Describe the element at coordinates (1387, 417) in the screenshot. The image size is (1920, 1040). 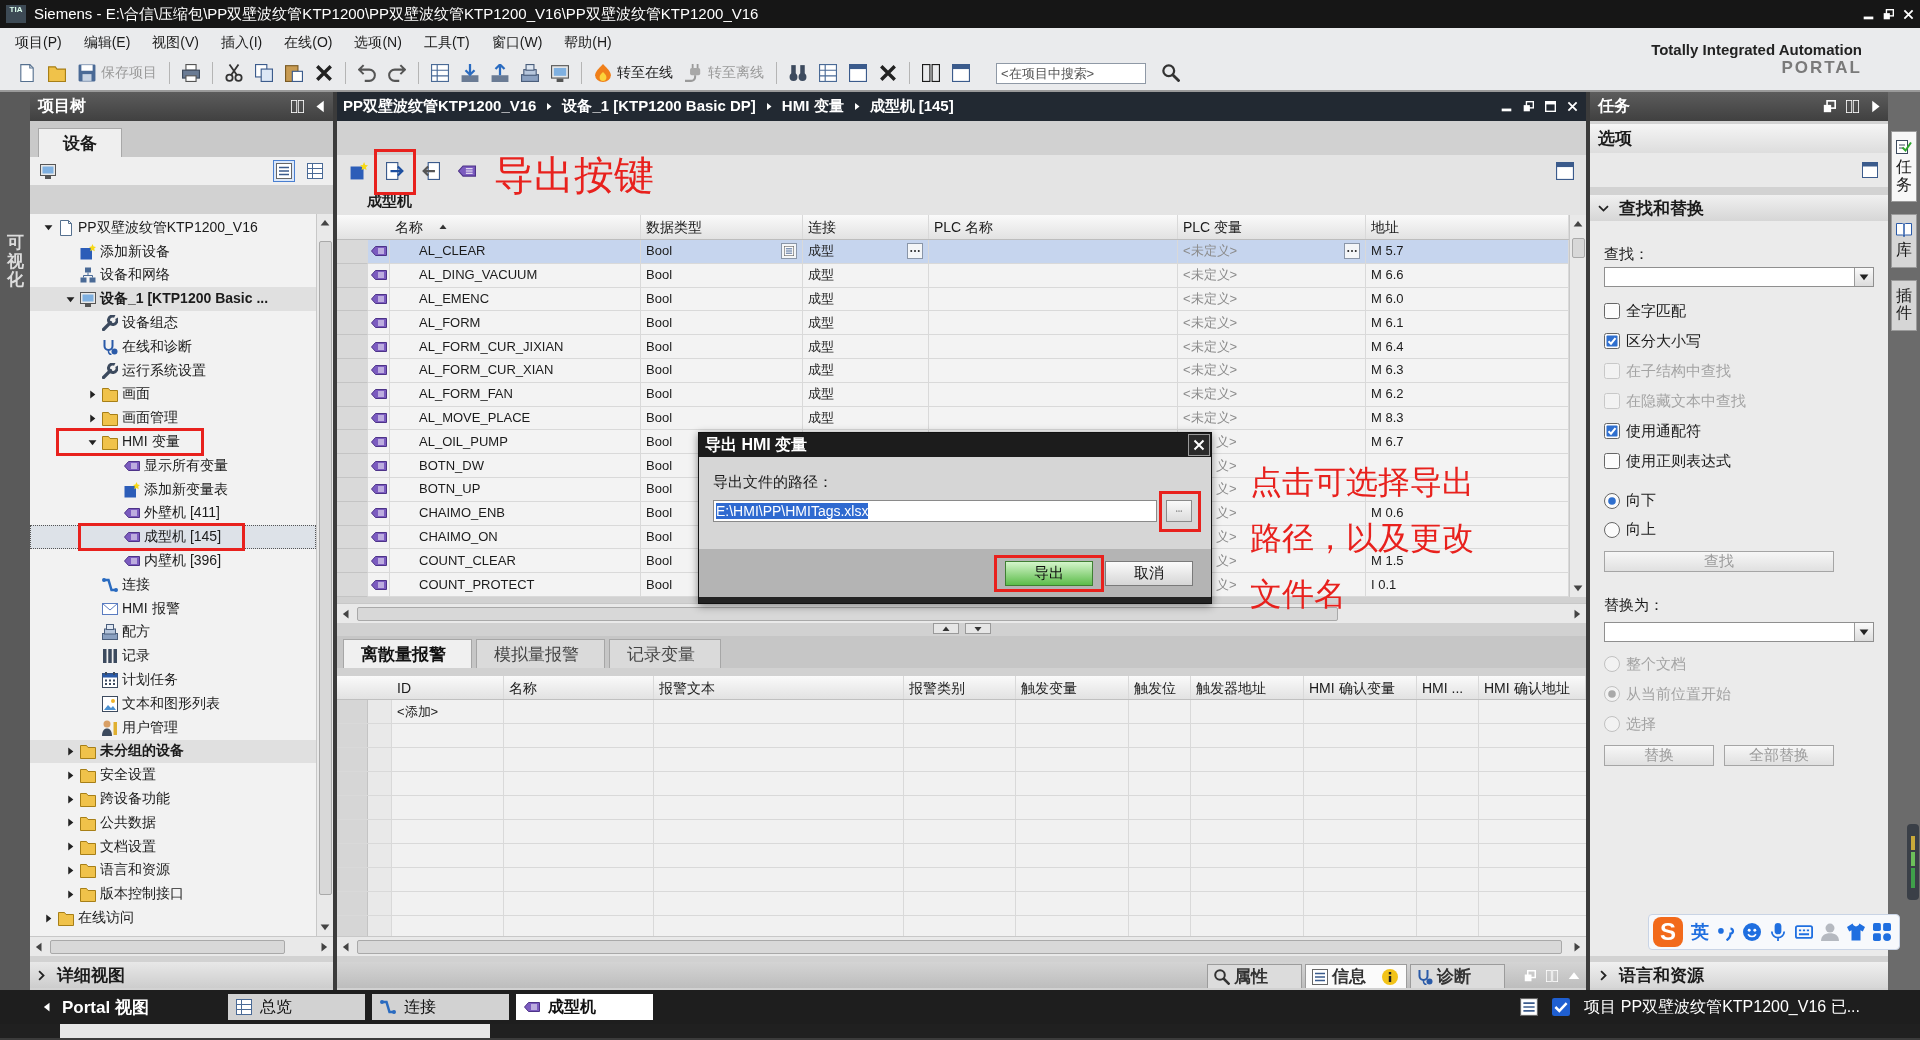
I see `table-cell: M 8.3` at that location.